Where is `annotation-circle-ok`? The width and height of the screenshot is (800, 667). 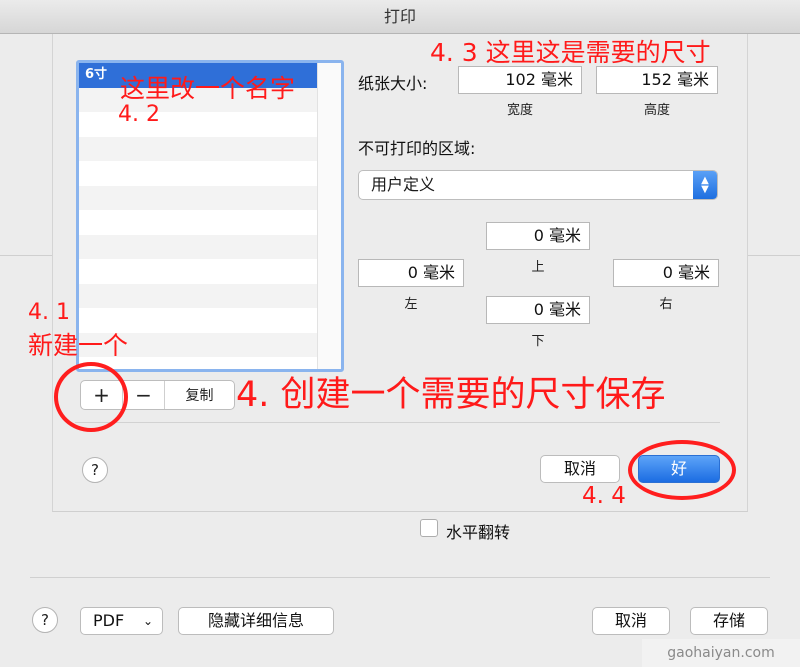 annotation-circle-ok is located at coordinates (682, 470).